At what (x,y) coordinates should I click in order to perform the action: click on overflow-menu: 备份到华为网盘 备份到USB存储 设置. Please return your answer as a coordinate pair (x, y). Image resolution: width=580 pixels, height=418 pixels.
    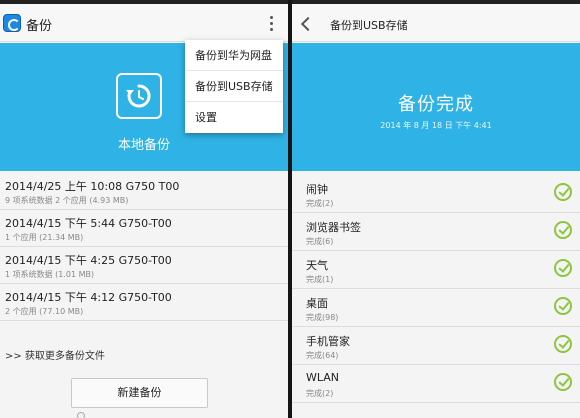
    Looking at the image, I should click on (234, 86).